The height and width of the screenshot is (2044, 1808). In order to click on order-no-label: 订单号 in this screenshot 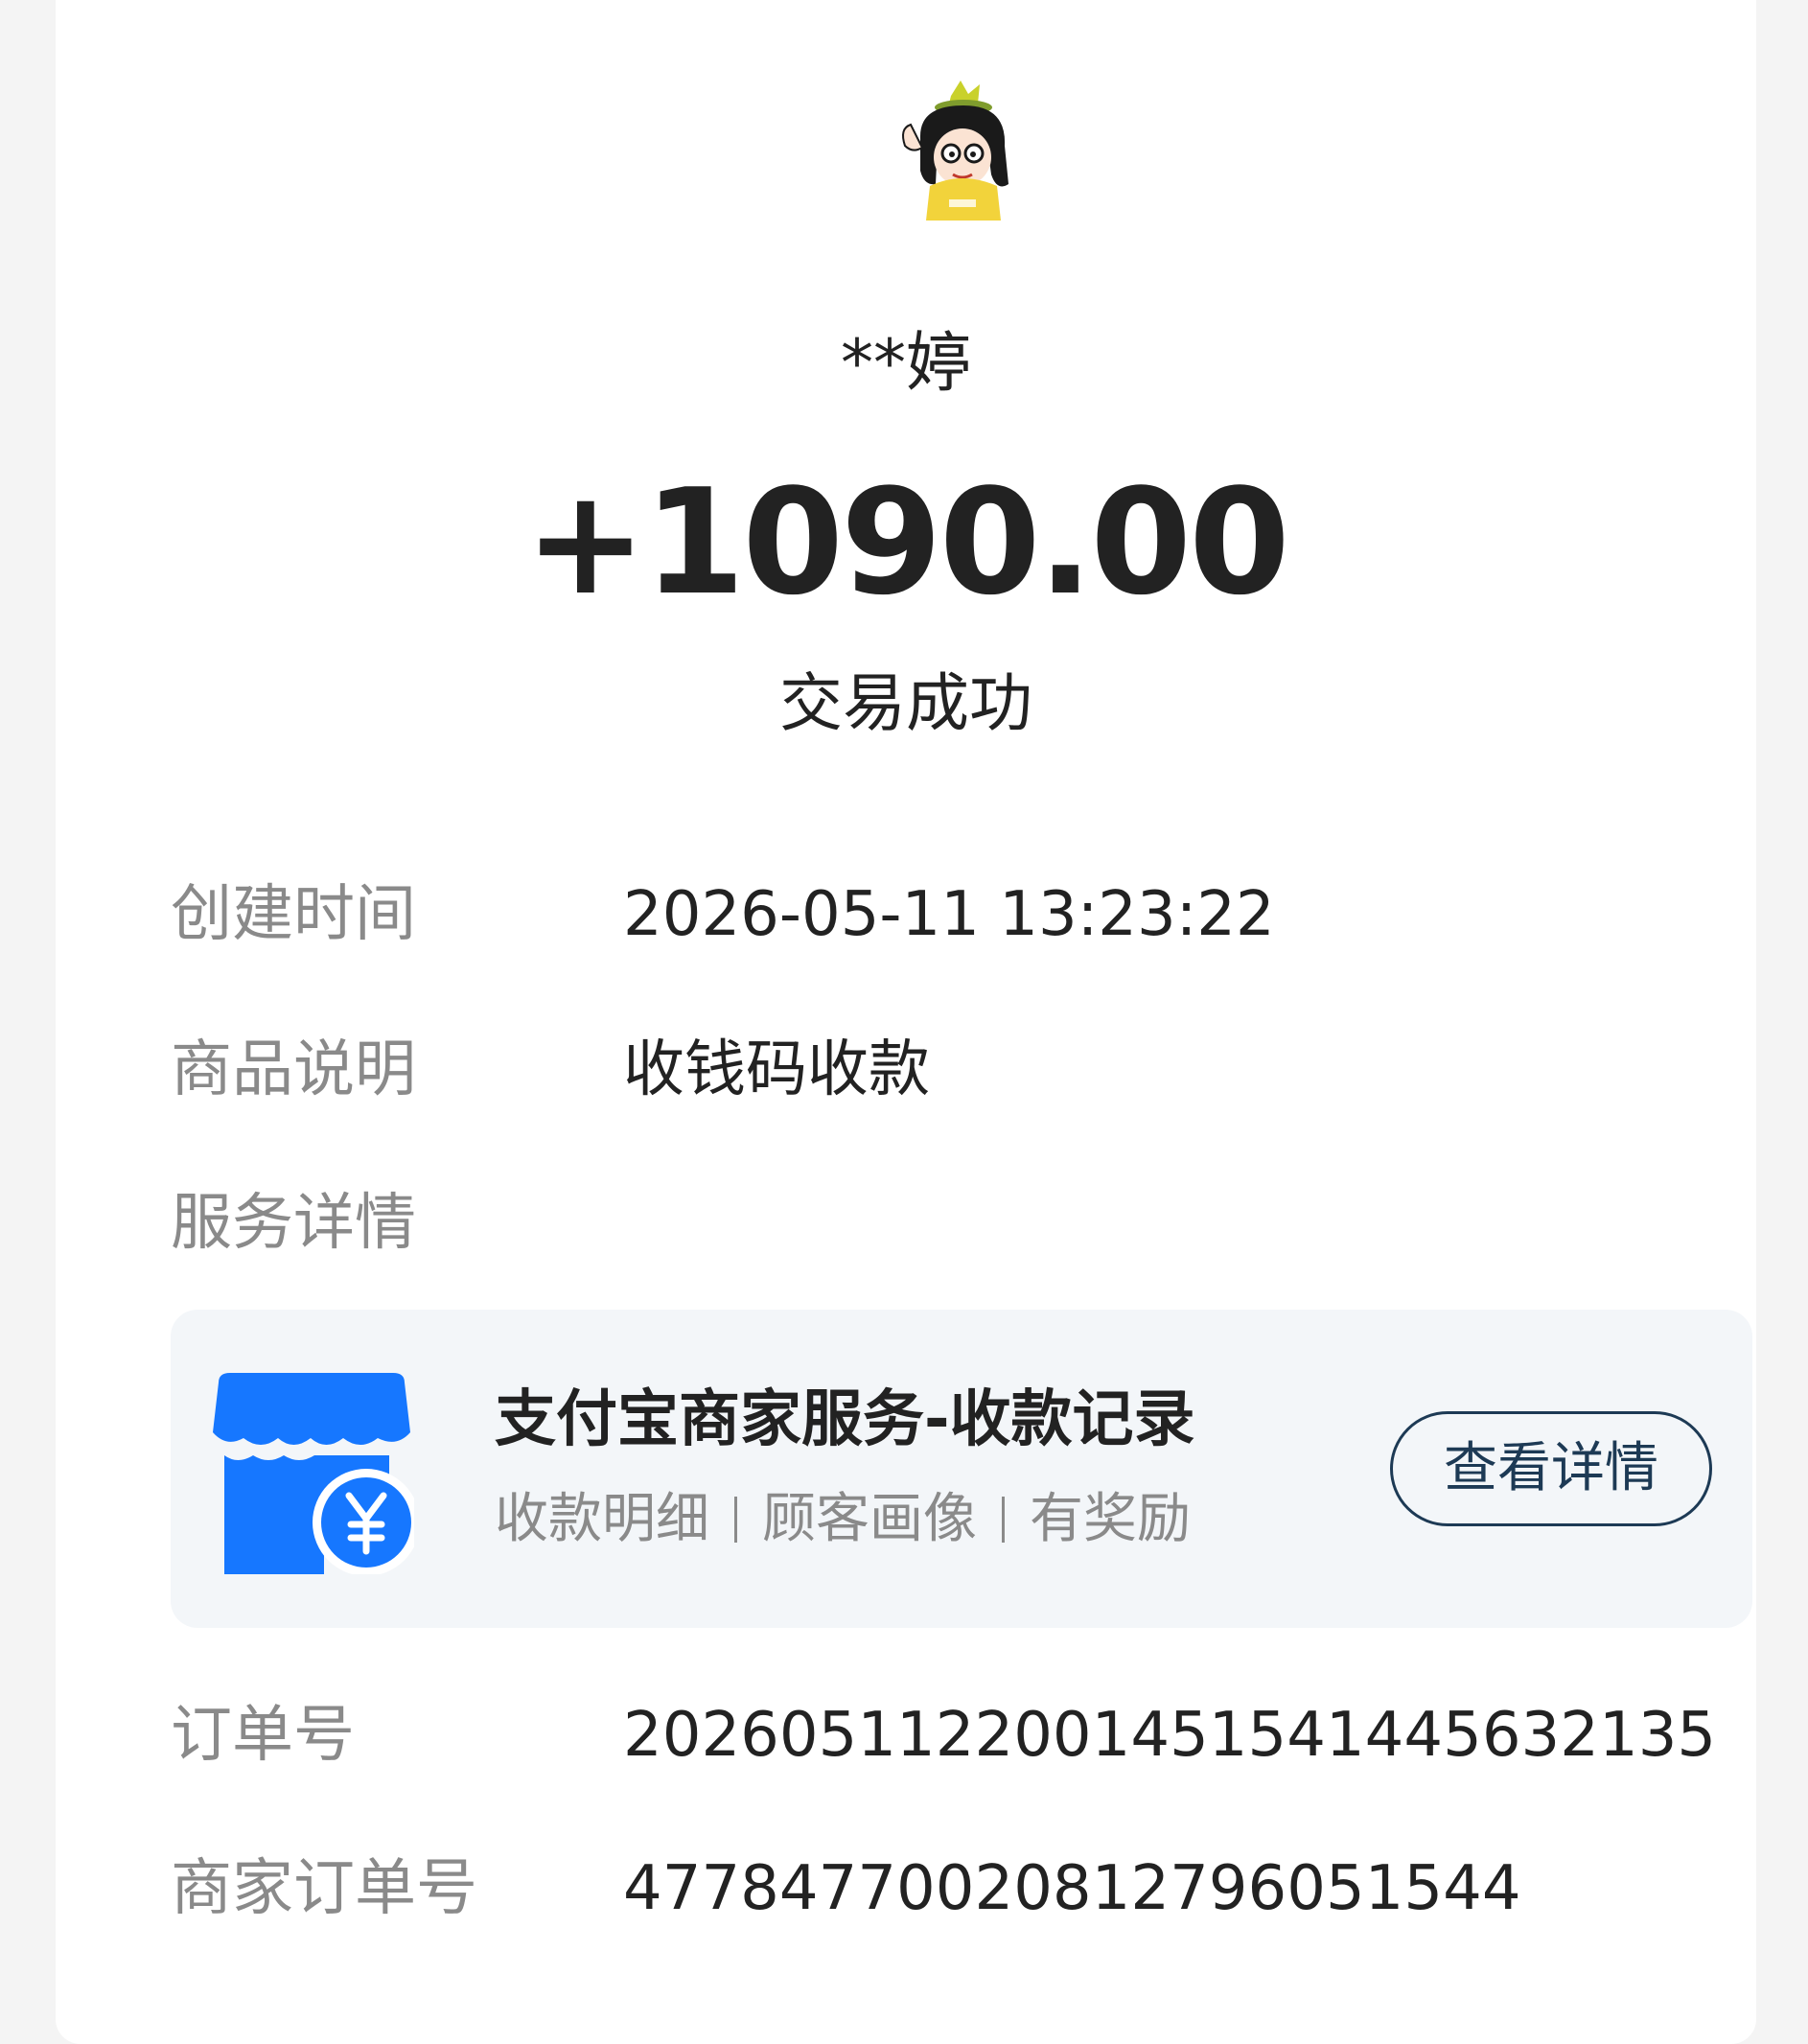, I will do `click(263, 1736)`.